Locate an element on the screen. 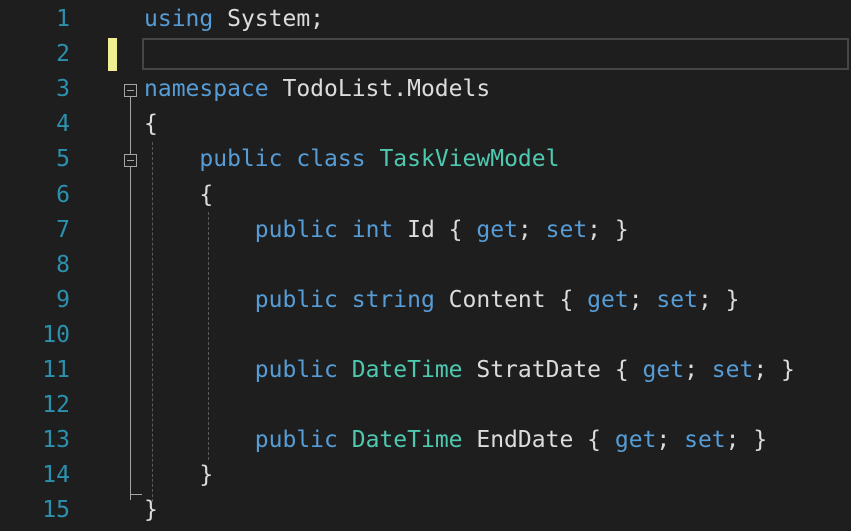 This screenshot has height=531, width=851. line-number: 9 is located at coordinates (63, 299).